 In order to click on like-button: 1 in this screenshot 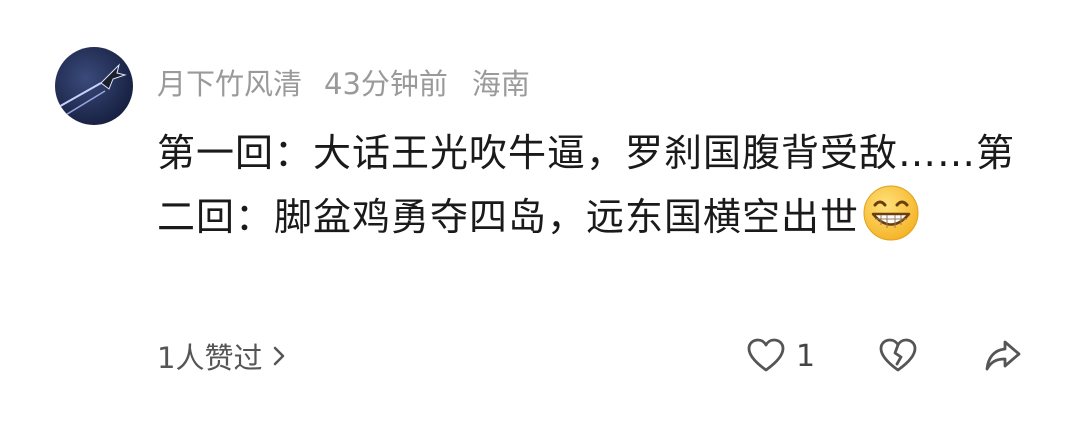, I will do `click(780, 356)`.